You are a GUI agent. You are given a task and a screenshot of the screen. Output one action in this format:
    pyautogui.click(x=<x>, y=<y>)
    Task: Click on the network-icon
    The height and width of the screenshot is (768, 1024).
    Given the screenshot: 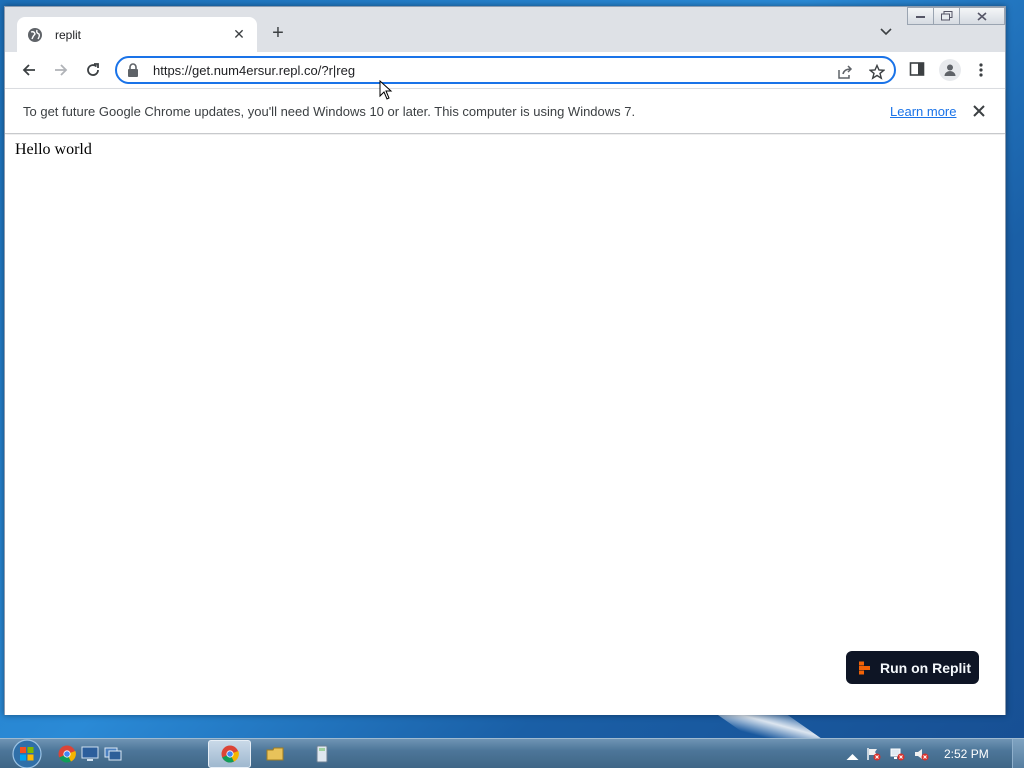 What is the action you would take?
    pyautogui.click(x=897, y=754)
    